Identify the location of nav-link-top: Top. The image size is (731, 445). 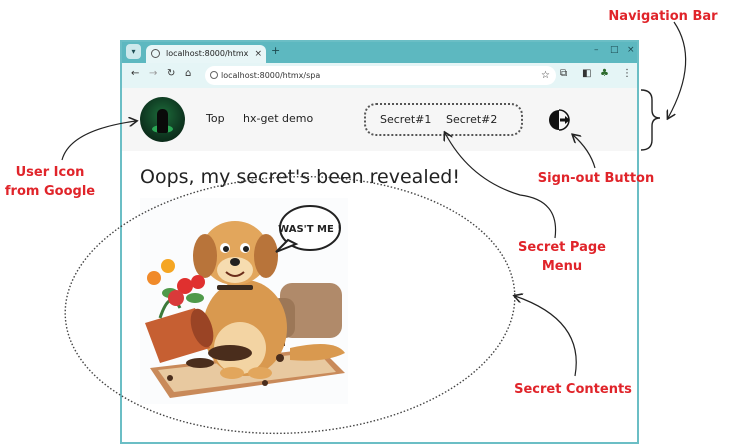
(215, 118).